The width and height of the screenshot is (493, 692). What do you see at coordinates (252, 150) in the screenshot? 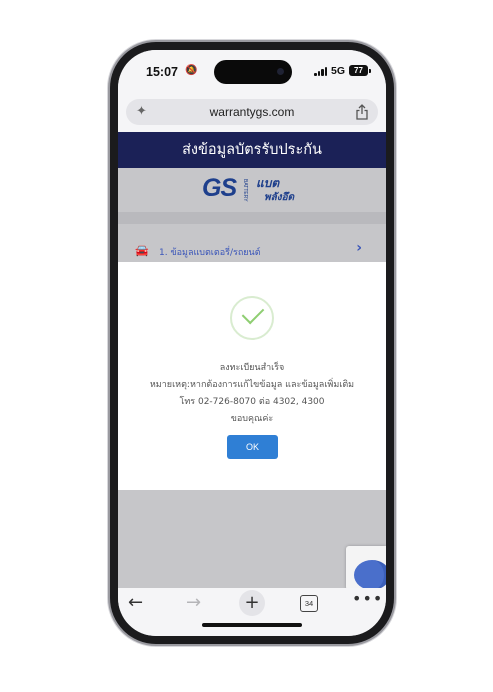
I see `page-title: ส่งข้อมูลบัตรรับประกัน` at bounding box center [252, 150].